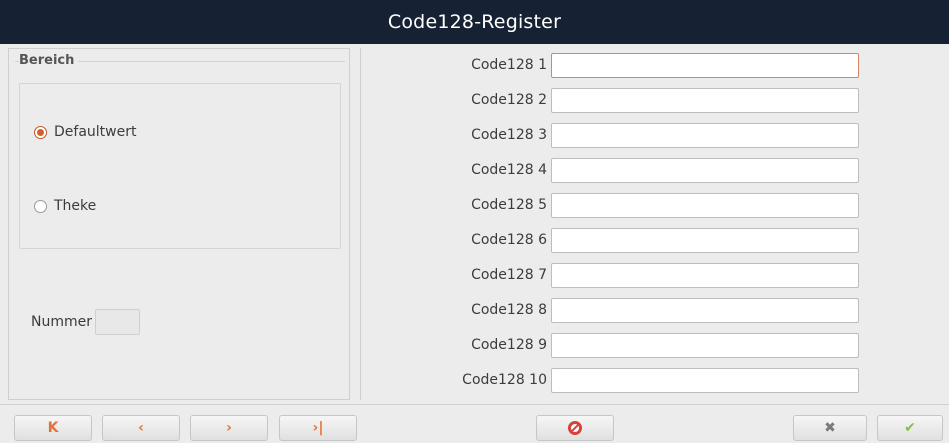 Image resolution: width=949 pixels, height=443 pixels. I want to click on checkmark-icon: ✔, so click(910, 428).